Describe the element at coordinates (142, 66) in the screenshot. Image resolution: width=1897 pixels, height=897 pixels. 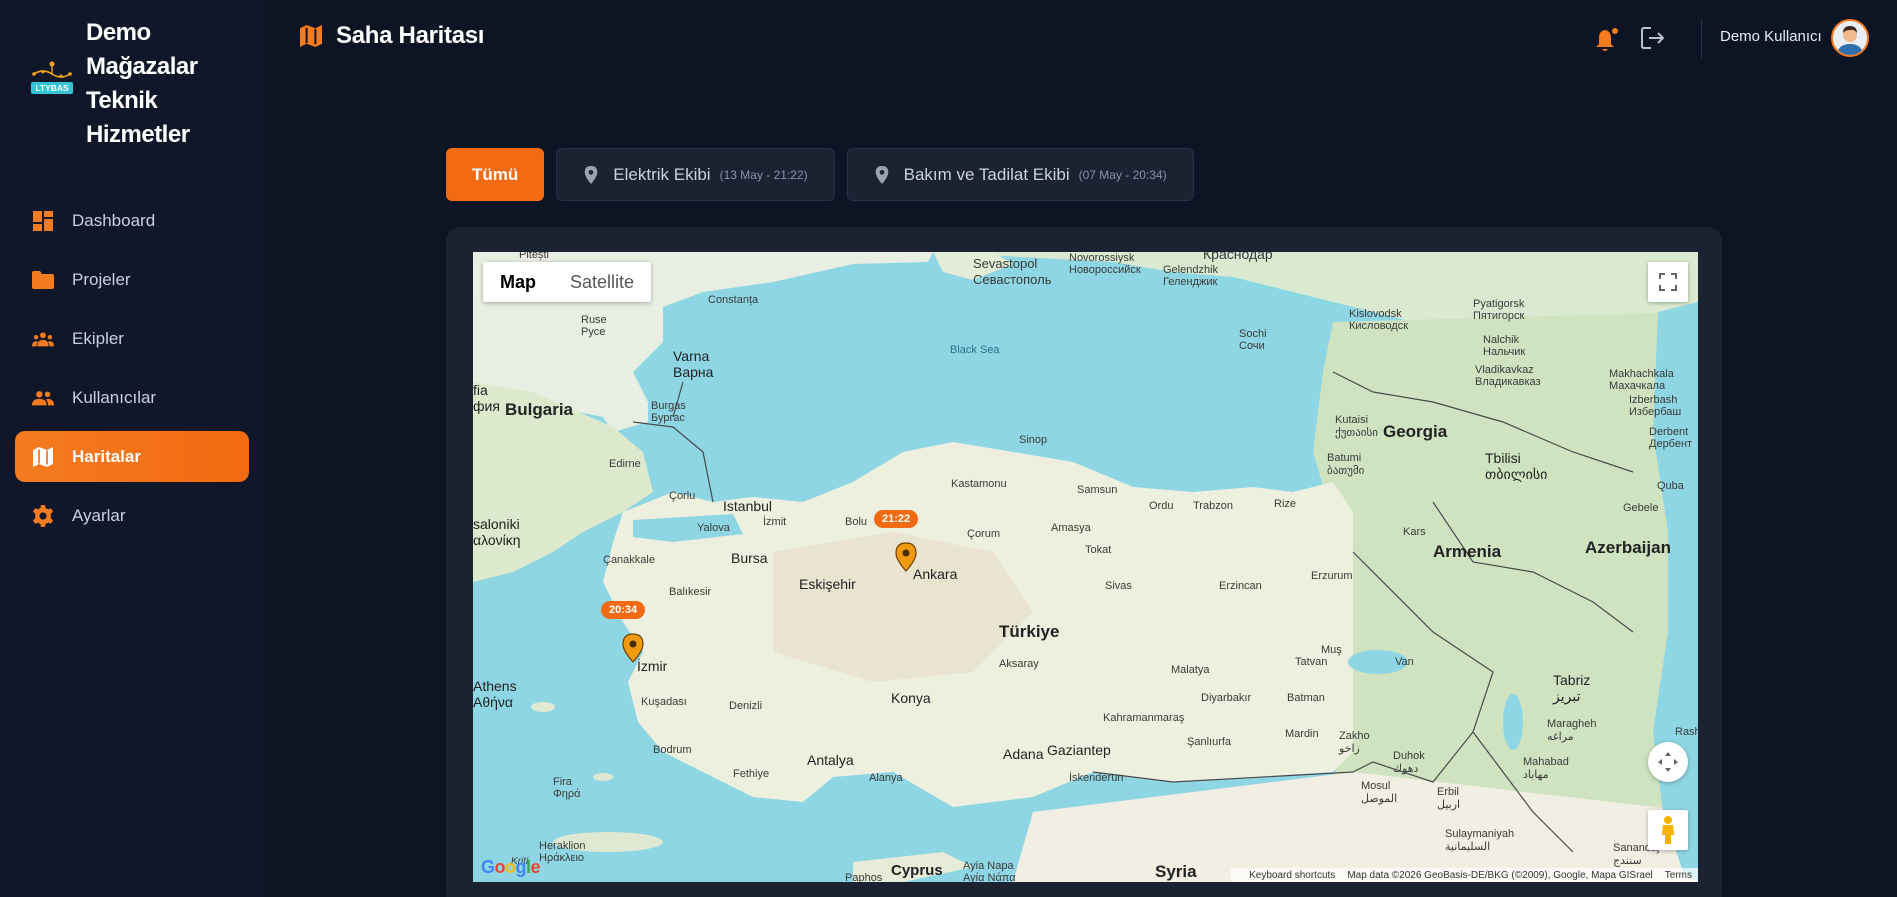
I see `brand-name-line: Mağazalar` at that location.